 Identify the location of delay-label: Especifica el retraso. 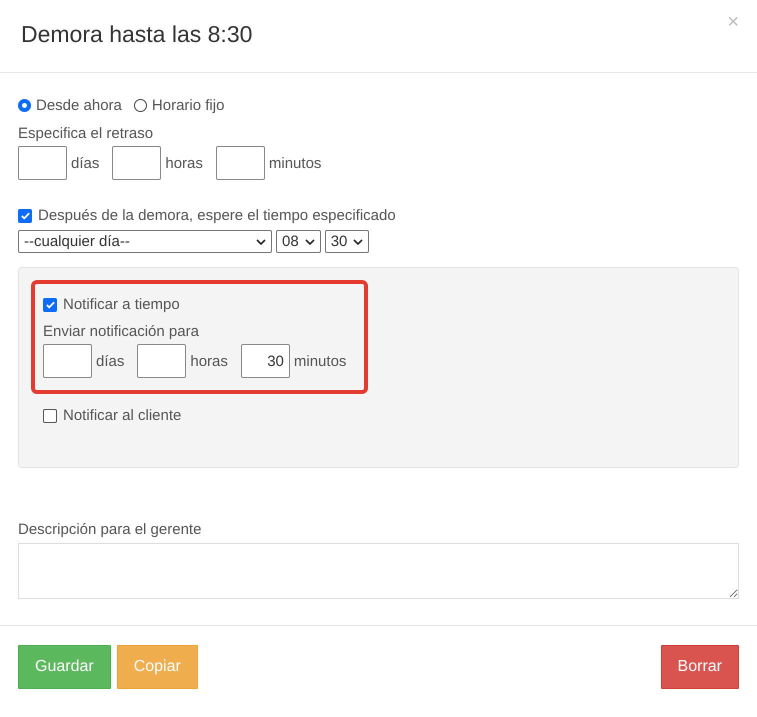
(86, 134).